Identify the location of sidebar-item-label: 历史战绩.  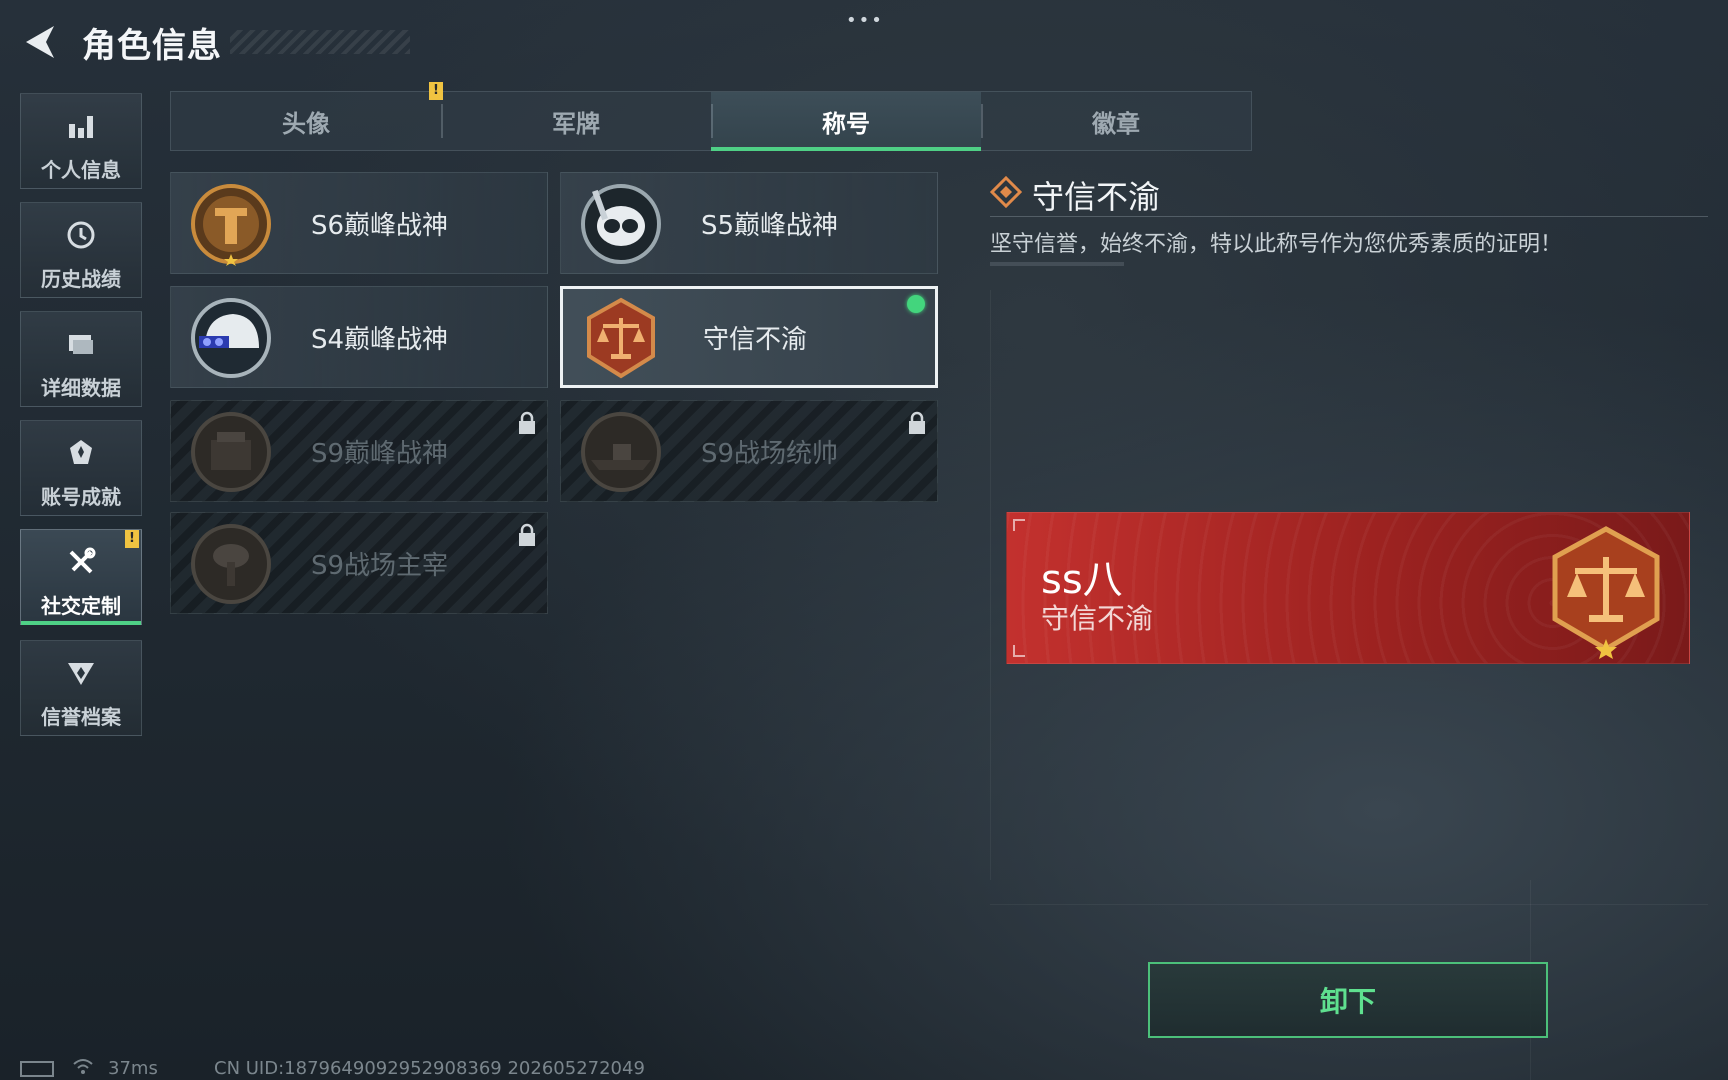
(81, 279).